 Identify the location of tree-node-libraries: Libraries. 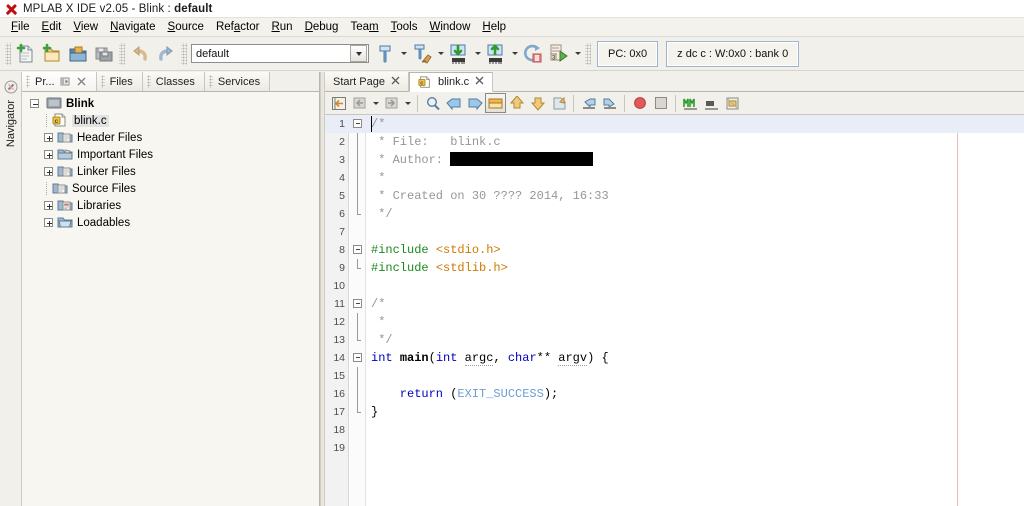
(170, 205).